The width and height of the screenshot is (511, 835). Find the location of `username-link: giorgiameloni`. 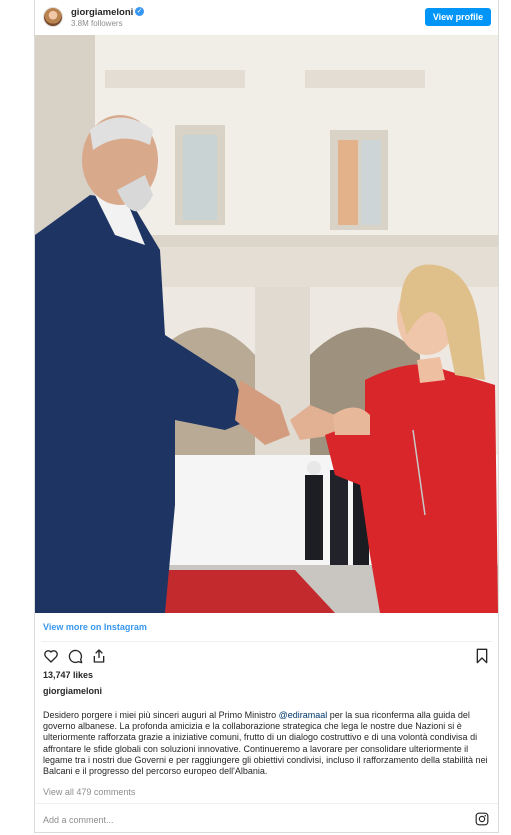

username-link: giorgiameloni is located at coordinates (102, 12).